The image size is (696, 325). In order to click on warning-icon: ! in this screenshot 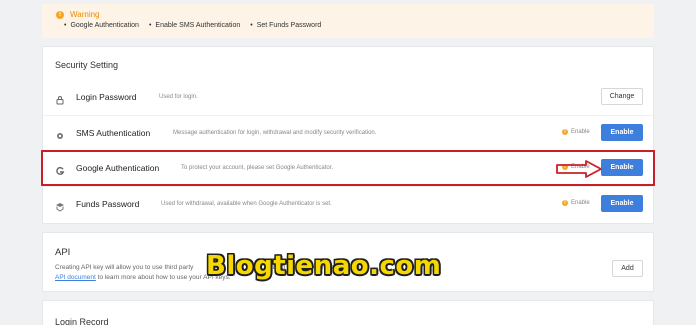, I will do `click(60, 14)`.